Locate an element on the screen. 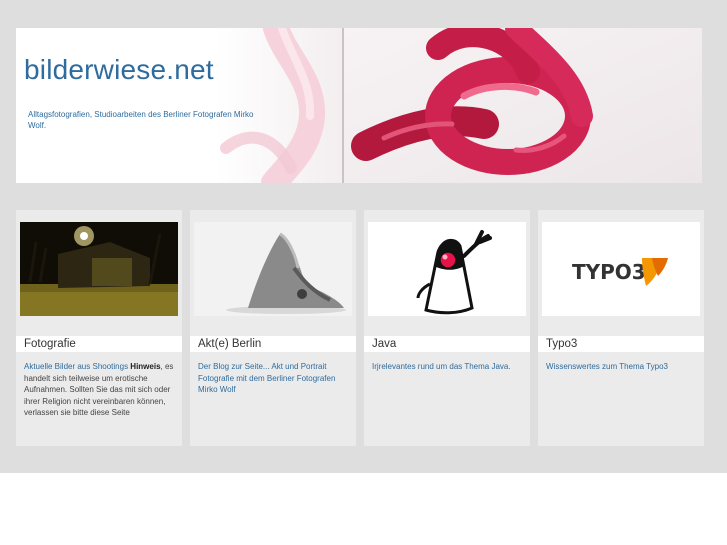  card-description: Wissenswertes zum Thema Typo3 is located at coordinates (622, 367).